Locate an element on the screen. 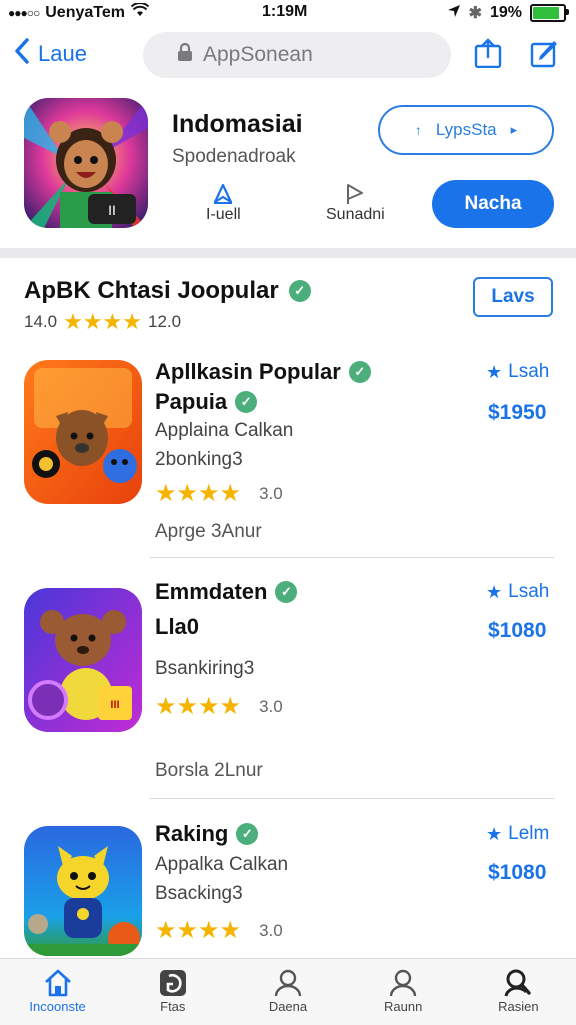 The image size is (576, 1025). action-flag: Sunadni is located at coordinates (355, 203).